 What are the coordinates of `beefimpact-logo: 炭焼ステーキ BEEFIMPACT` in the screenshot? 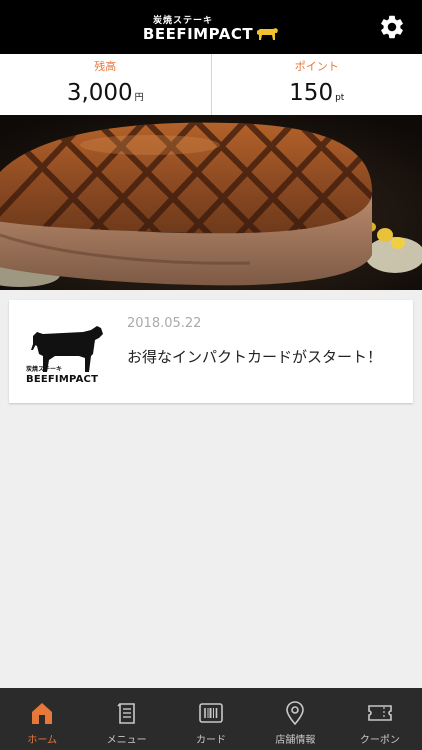 It's located at (68, 352).